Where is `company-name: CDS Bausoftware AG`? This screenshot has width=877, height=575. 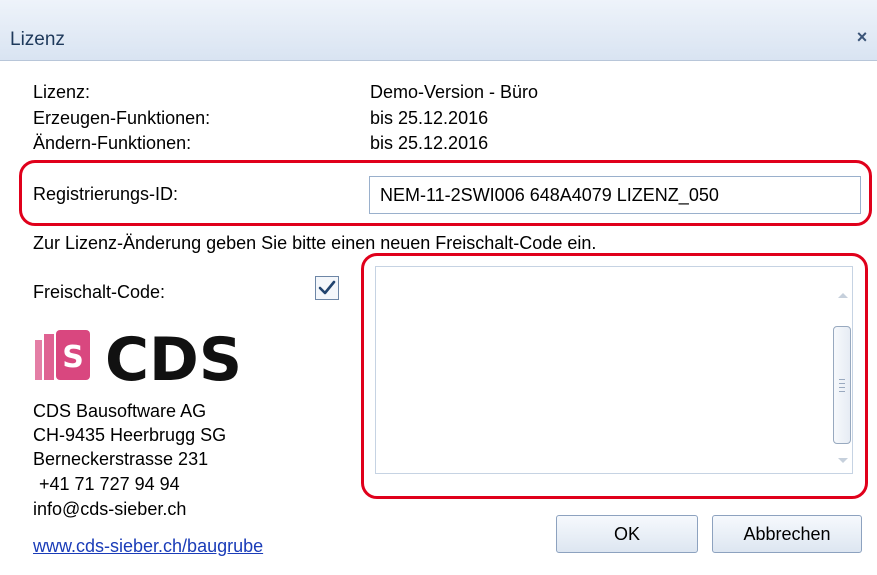 company-name: CDS Bausoftware AG is located at coordinates (120, 411).